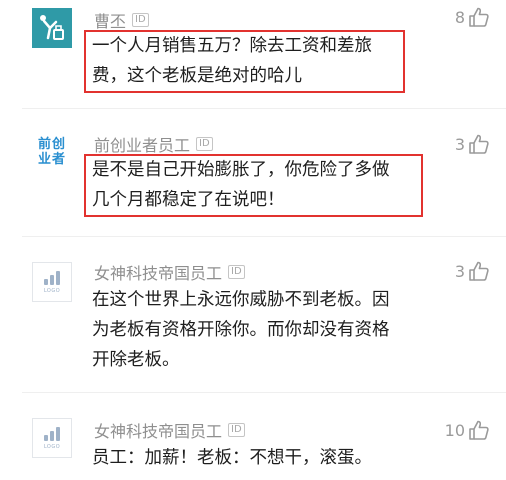 The image size is (506, 480). I want to click on comment-username: 前创业者员工 ID, so click(153, 144).